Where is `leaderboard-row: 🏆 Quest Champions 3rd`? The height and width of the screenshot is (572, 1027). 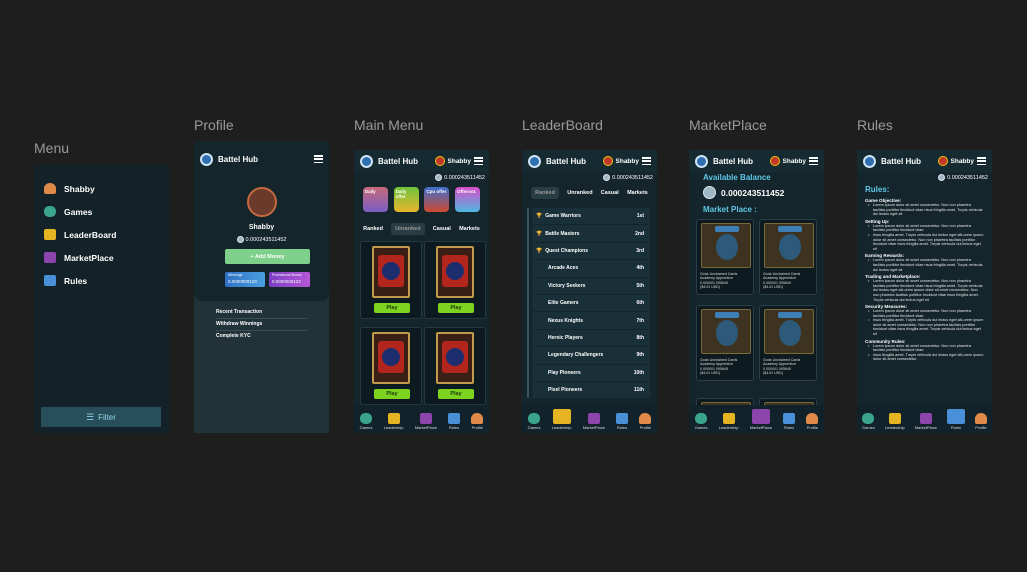 leaderboard-row: 🏆 Quest Champions 3rd is located at coordinates (591, 251).